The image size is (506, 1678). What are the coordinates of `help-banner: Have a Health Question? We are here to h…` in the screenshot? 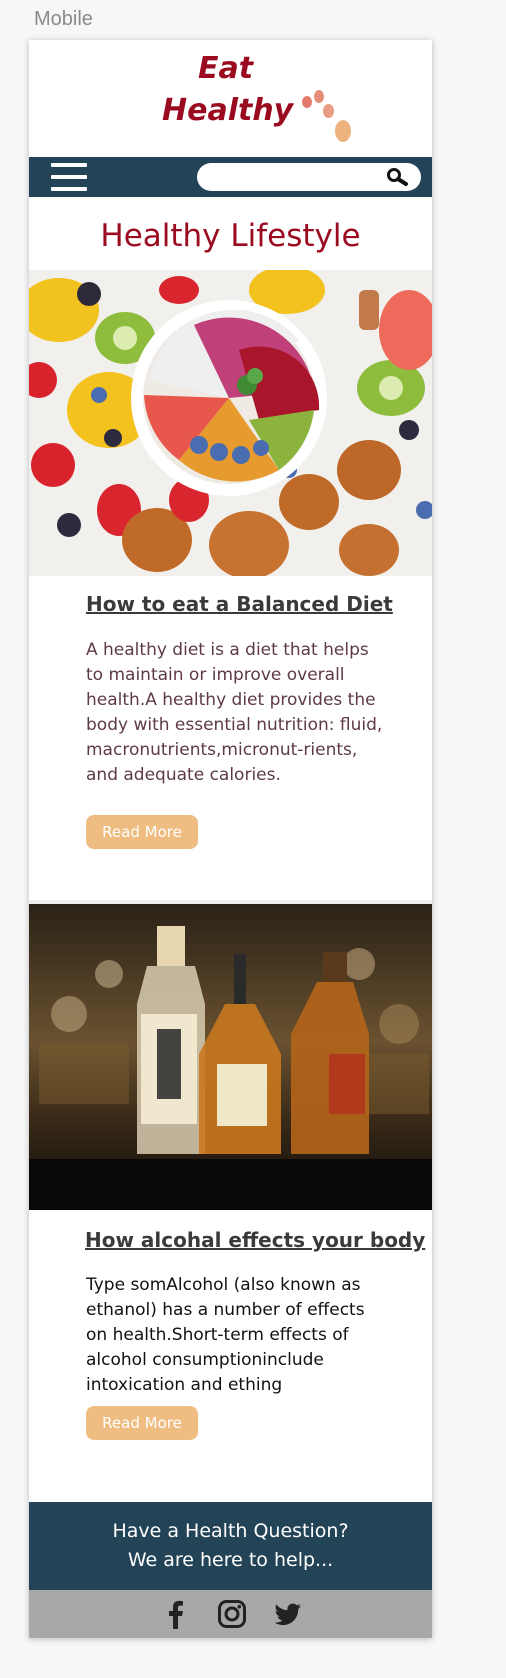 It's located at (230, 1546).